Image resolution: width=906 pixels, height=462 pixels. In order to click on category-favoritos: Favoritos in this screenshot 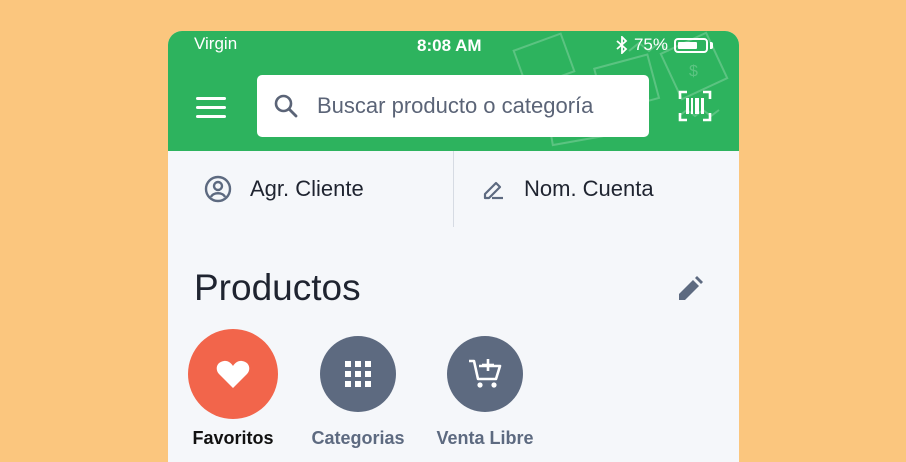, I will do `click(233, 389)`.